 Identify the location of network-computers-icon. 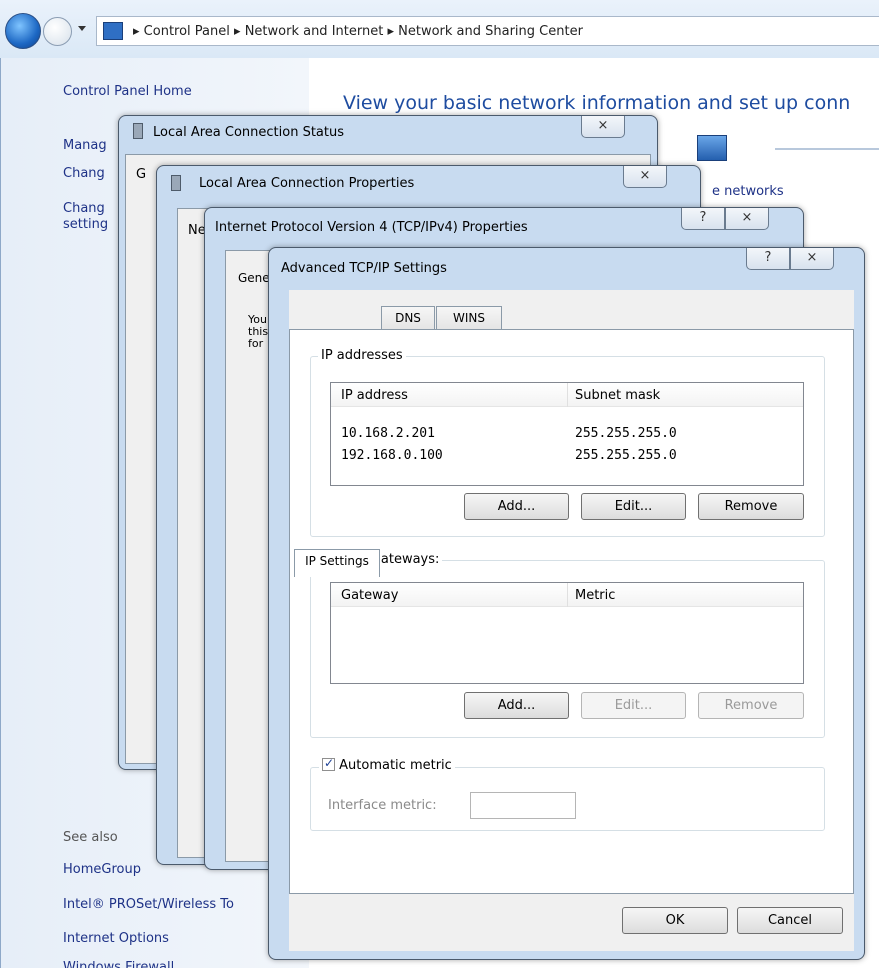
(712, 148).